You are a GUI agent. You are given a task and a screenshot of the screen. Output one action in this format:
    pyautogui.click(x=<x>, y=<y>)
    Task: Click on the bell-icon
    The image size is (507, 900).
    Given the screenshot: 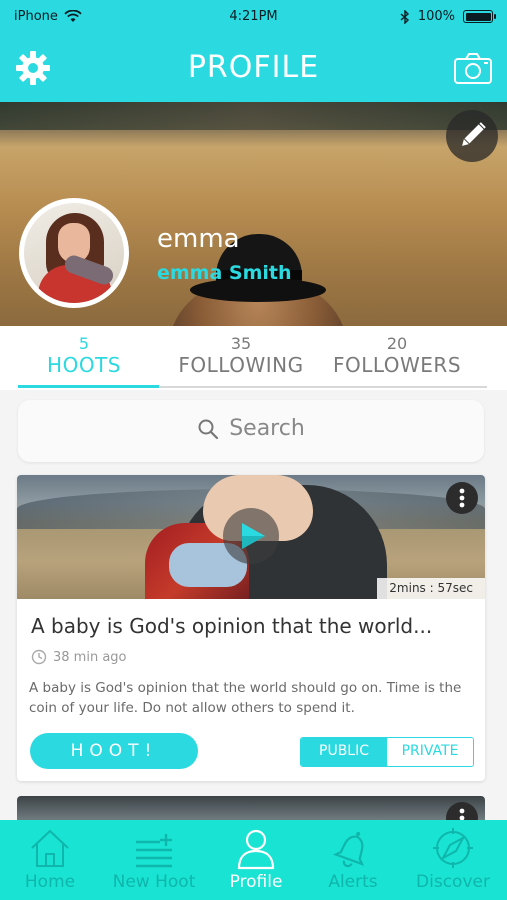 What is the action you would take?
    pyautogui.click(x=348, y=849)
    